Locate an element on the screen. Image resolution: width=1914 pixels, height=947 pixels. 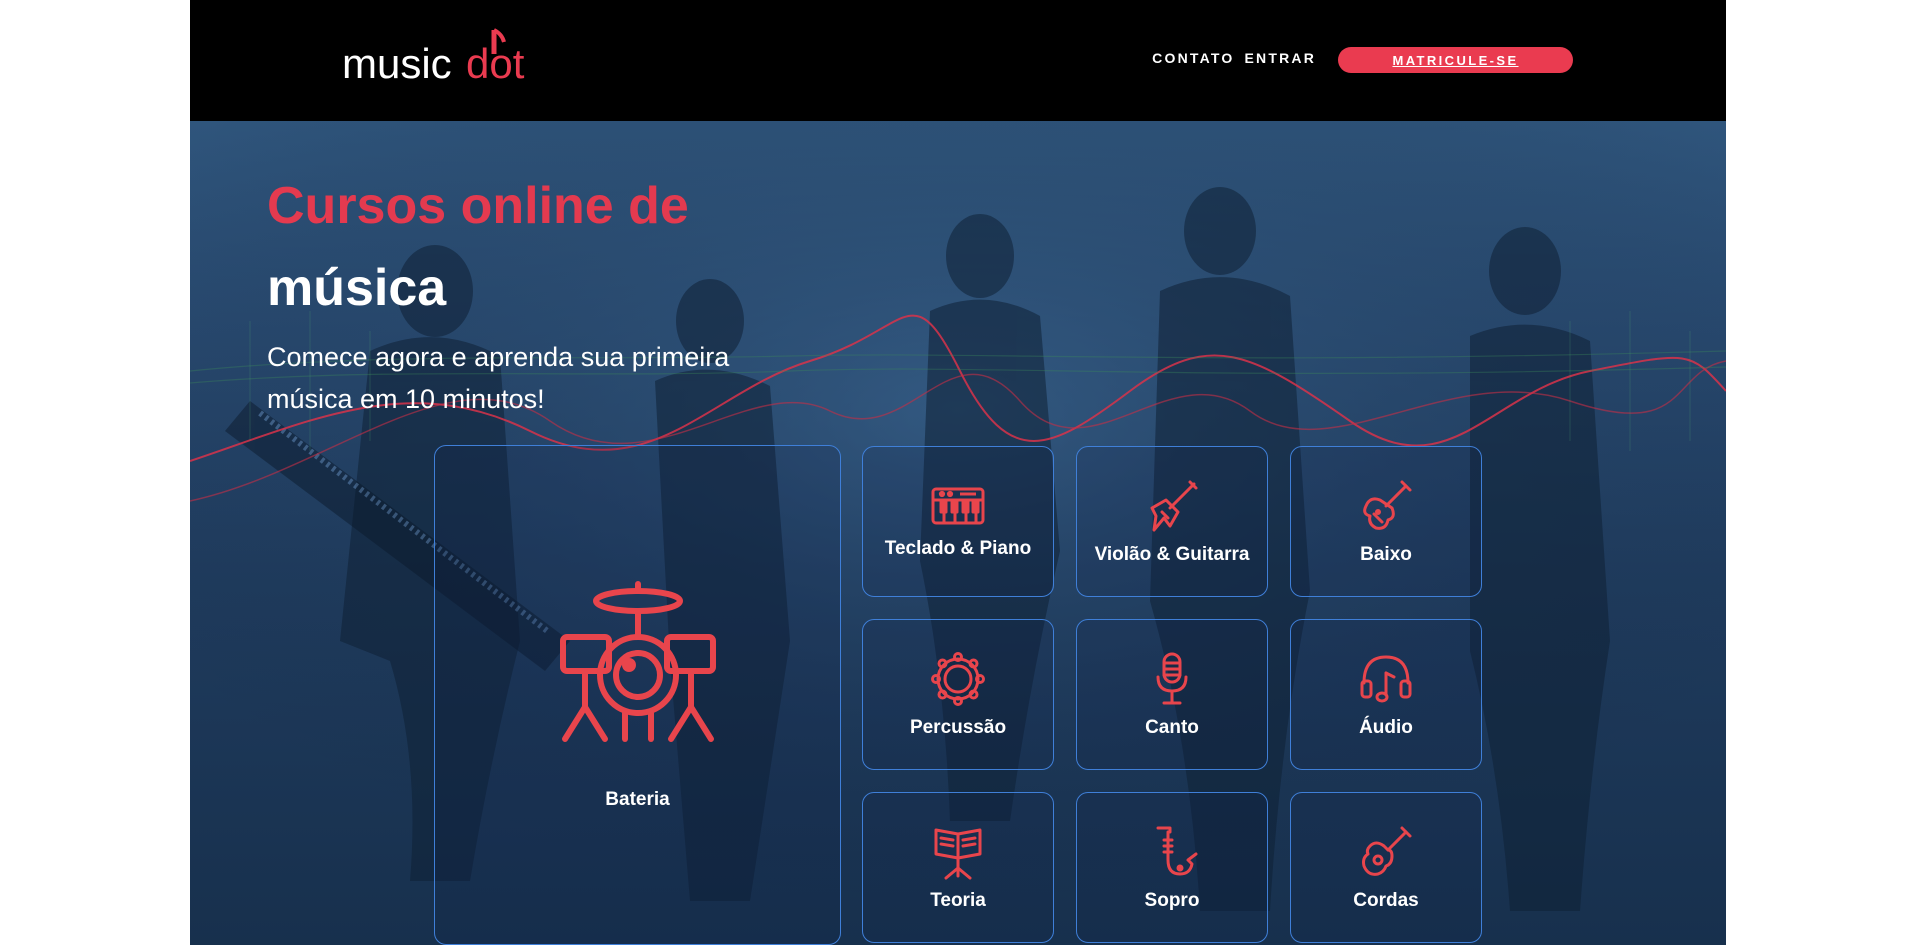
headphones-icon is located at coordinates (1386, 678).